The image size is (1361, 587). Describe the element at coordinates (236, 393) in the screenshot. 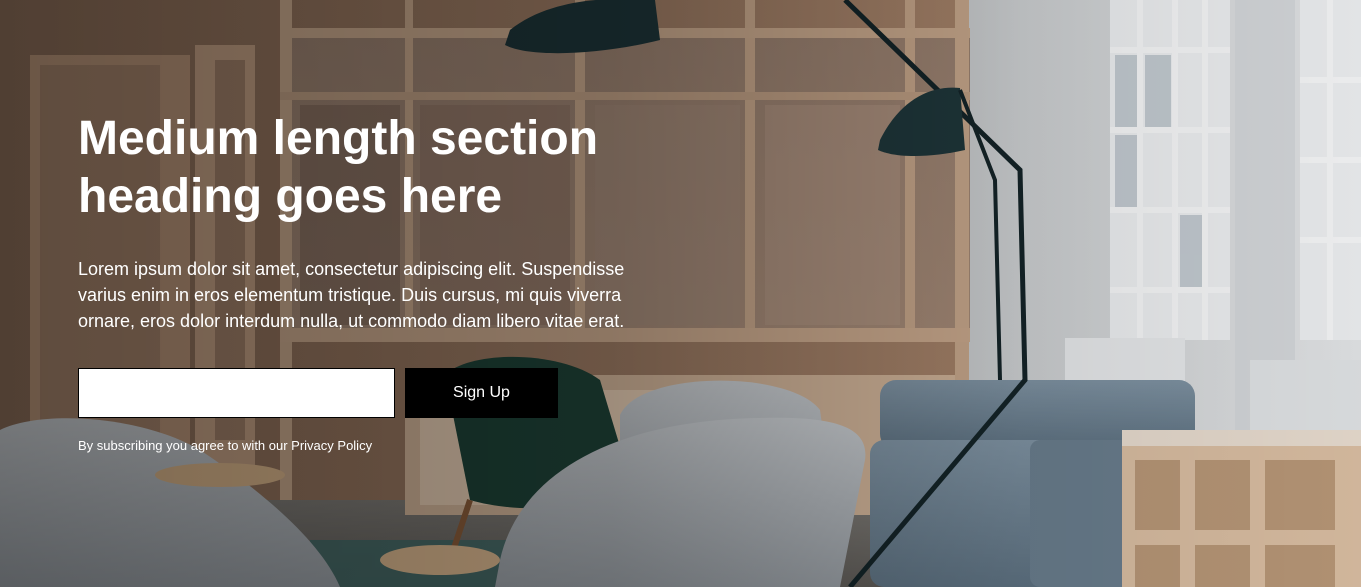

I see `email-input` at that location.